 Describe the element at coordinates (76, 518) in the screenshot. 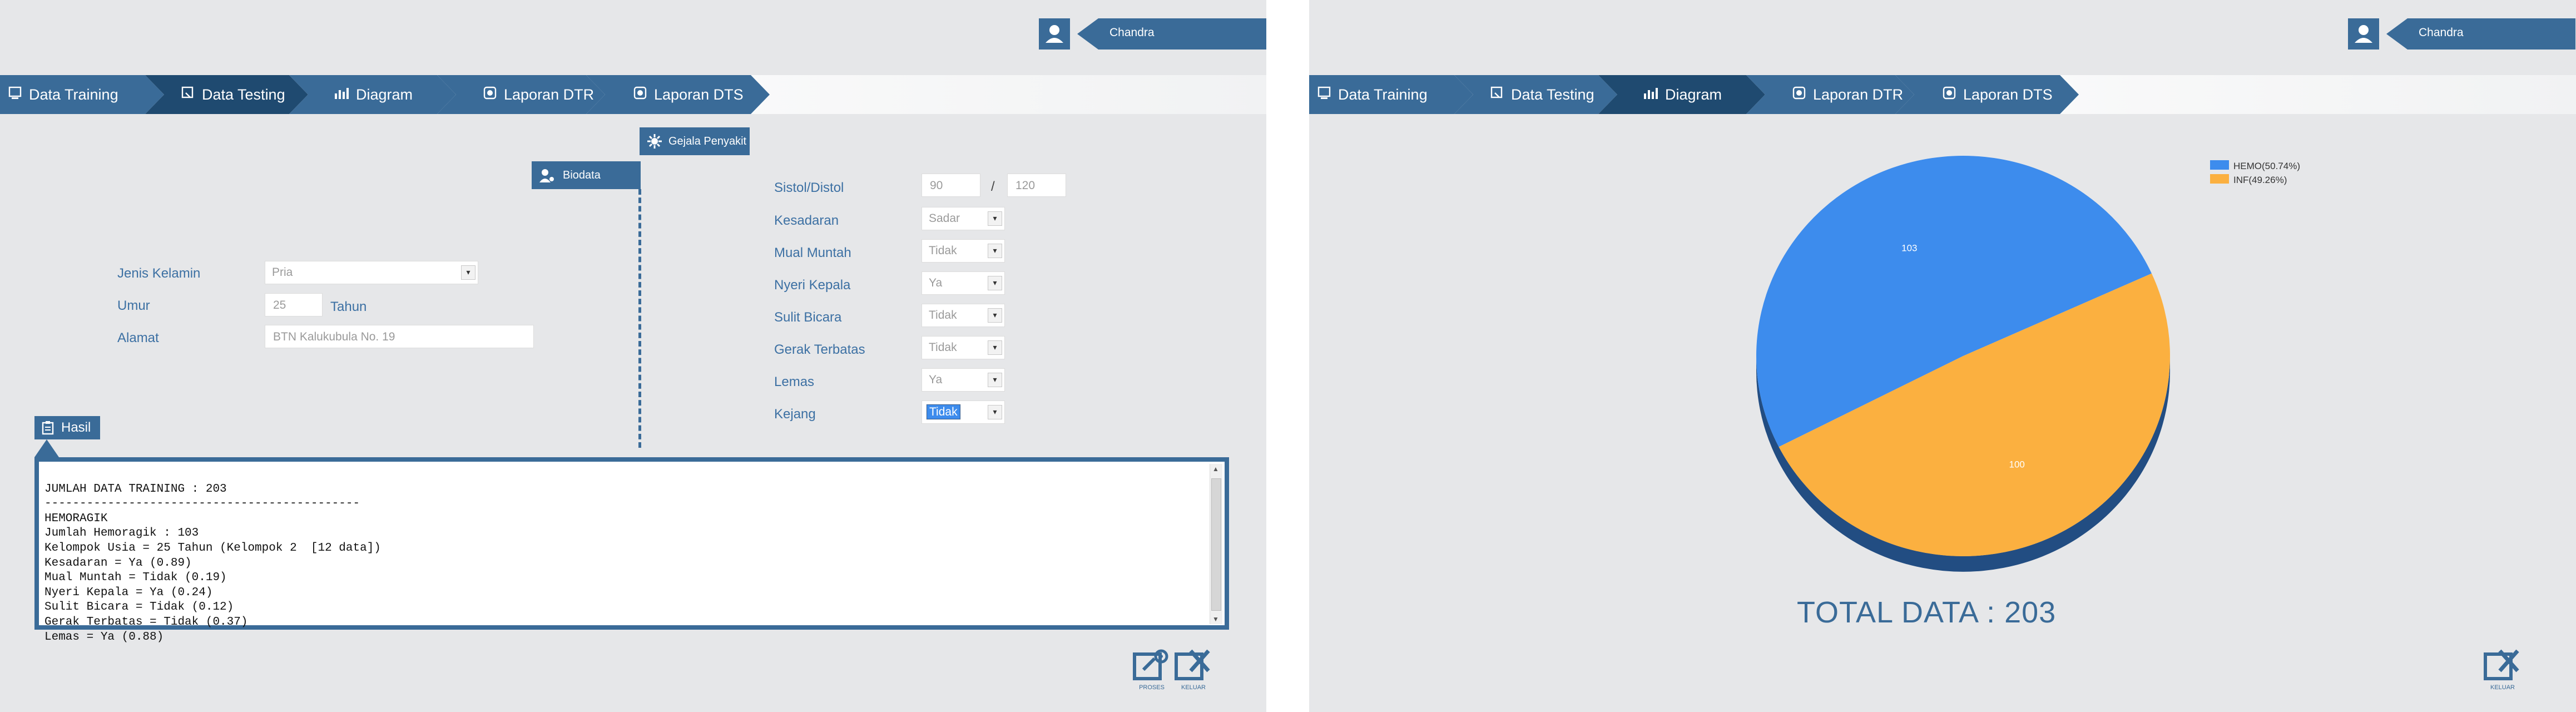

I see `hasil-line: HEMORAGIK` at that location.